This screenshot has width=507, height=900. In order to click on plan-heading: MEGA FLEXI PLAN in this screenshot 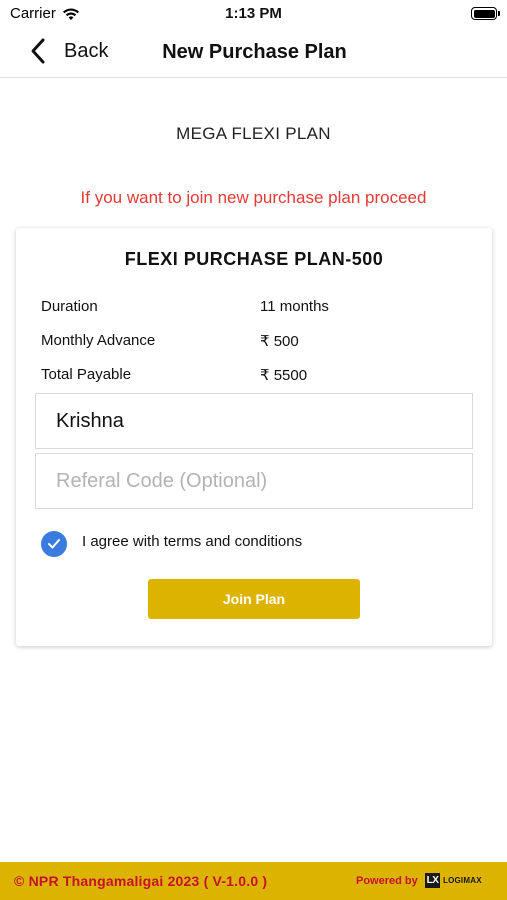, I will do `click(253, 133)`.